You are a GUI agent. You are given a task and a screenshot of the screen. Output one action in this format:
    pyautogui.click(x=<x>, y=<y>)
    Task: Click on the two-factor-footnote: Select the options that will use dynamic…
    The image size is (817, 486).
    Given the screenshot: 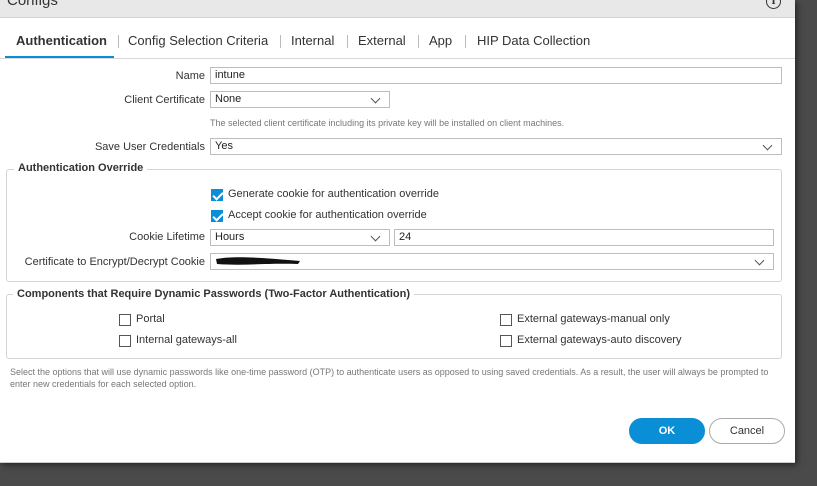 What is the action you would take?
    pyautogui.click(x=389, y=378)
    